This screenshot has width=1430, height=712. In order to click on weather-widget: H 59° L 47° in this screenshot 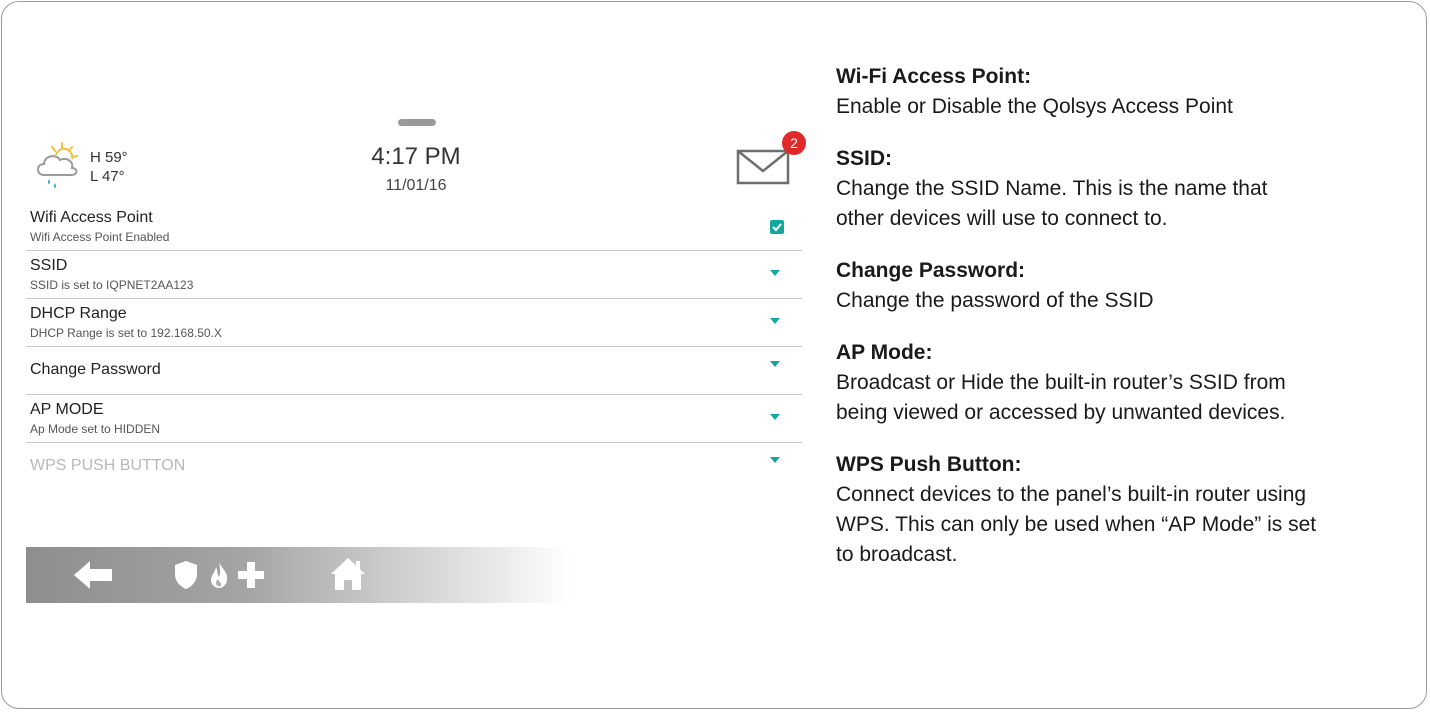, I will do `click(132, 167)`.